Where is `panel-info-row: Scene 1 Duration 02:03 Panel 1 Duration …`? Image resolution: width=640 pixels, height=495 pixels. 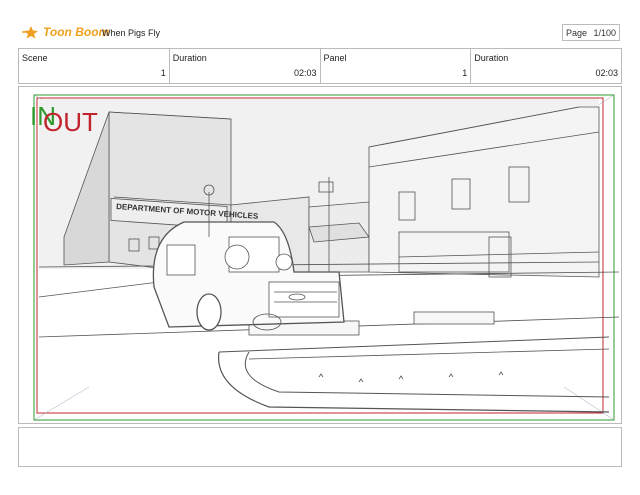 panel-info-row: Scene 1 Duration 02:03 Panel 1 Duration … is located at coordinates (320, 66).